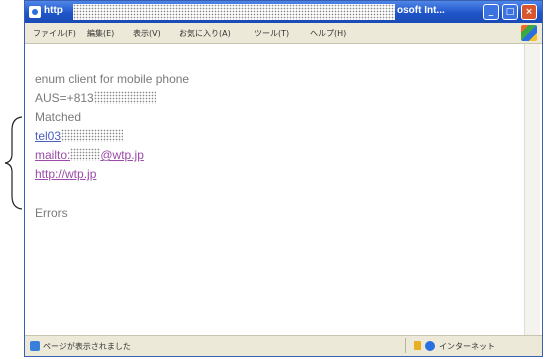 The image size is (545, 359). What do you see at coordinates (122, 155) in the screenshot?
I see `mailto-domain: @wtp.jp` at bounding box center [122, 155].